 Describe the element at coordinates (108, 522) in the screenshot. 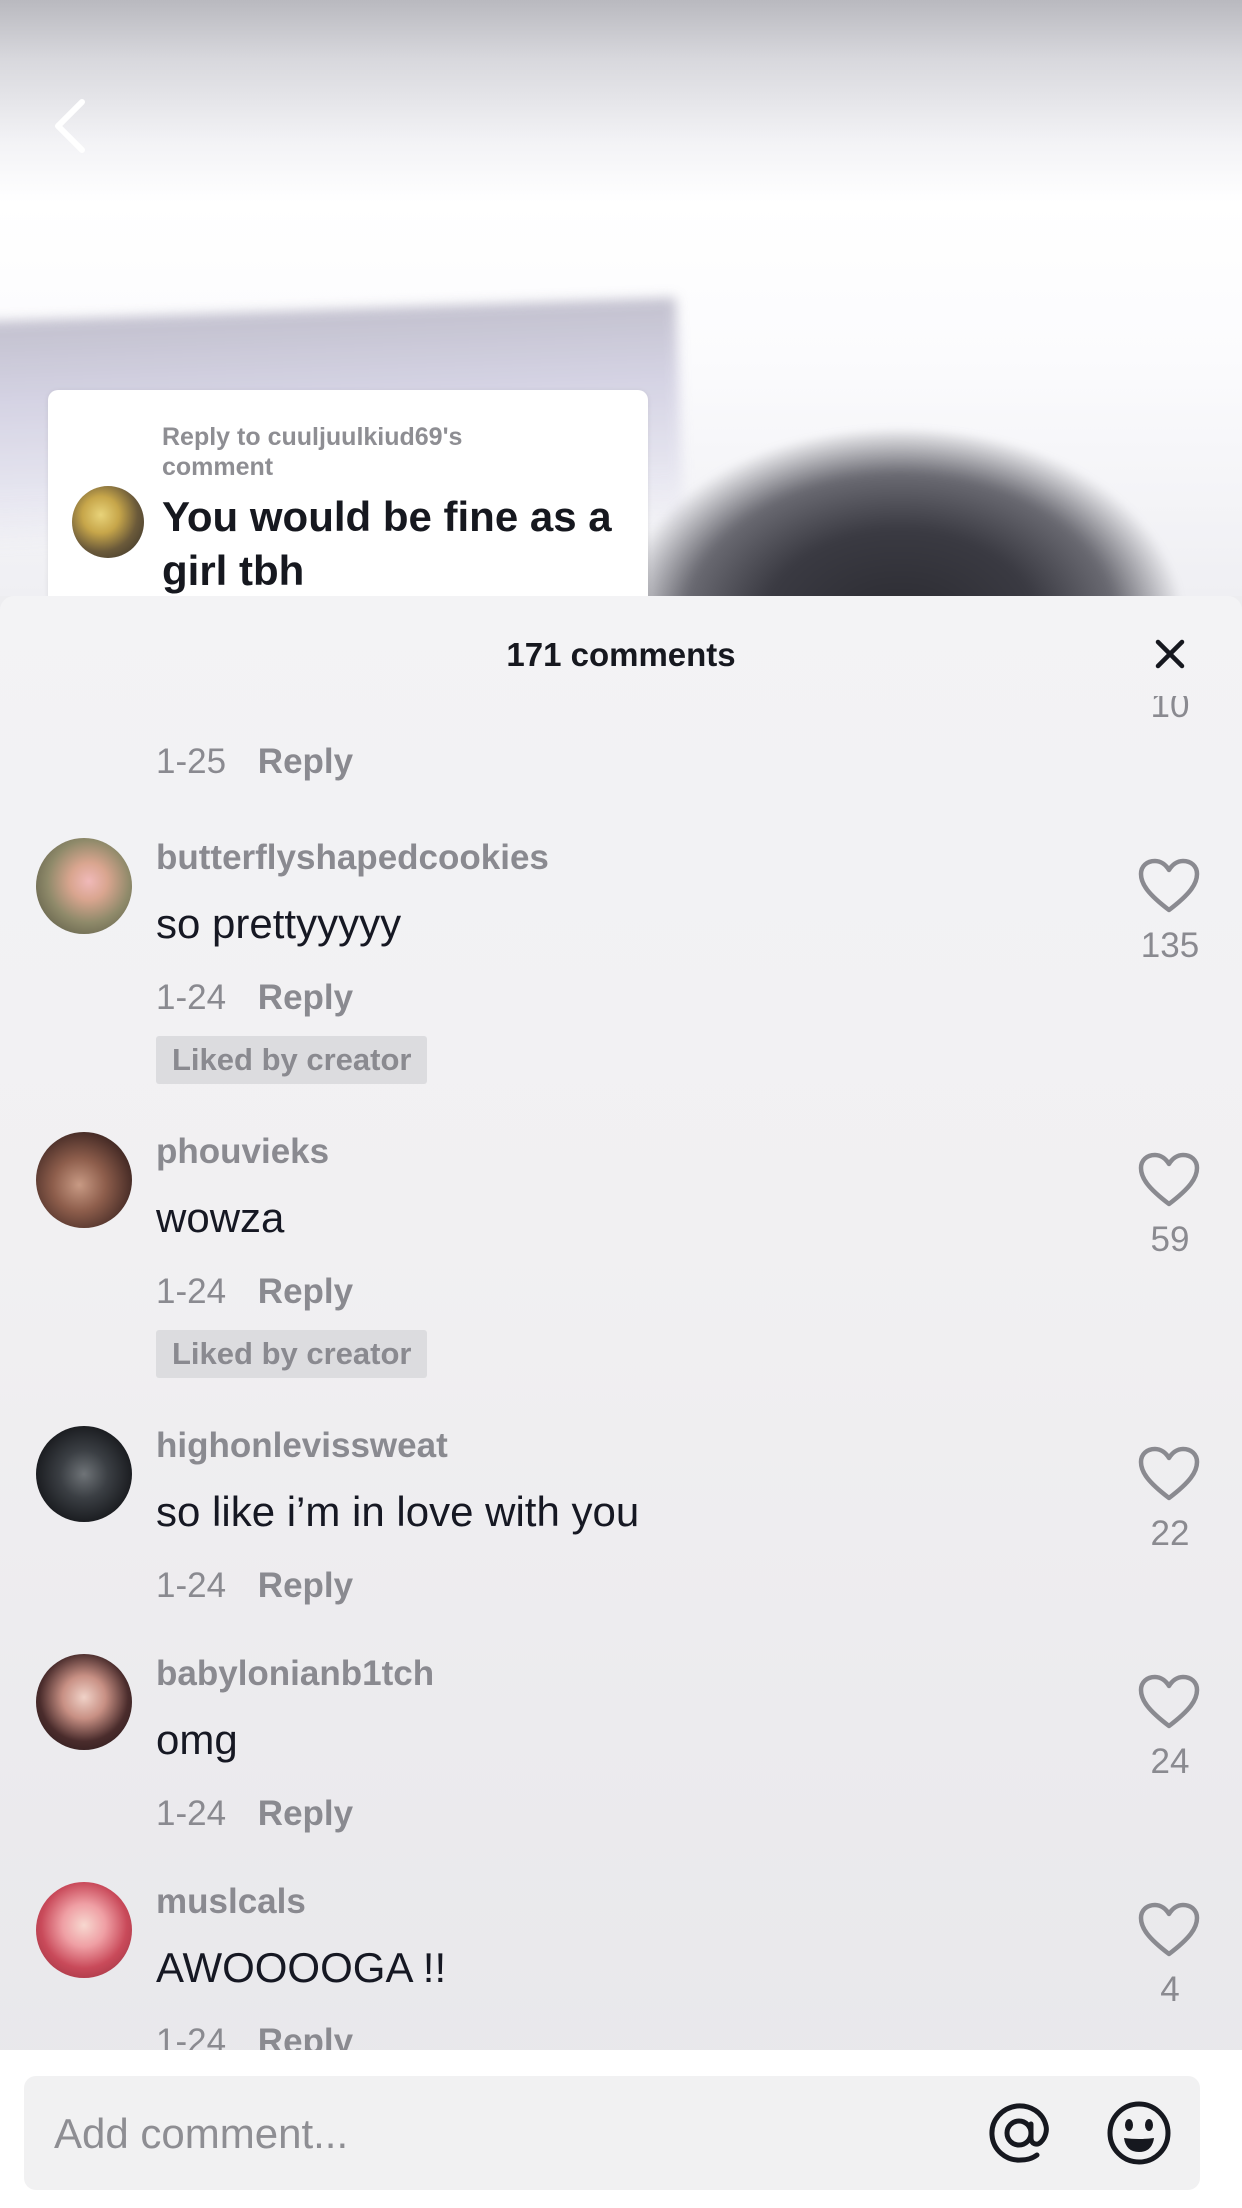

I see `reply-card-avatar` at that location.